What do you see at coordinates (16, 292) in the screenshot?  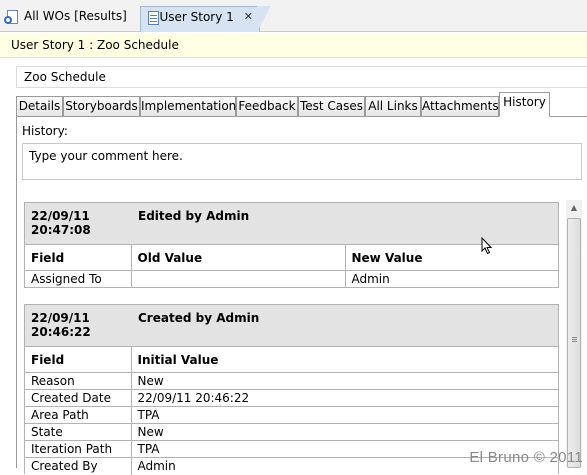 I see `tab-panel-border-left` at bounding box center [16, 292].